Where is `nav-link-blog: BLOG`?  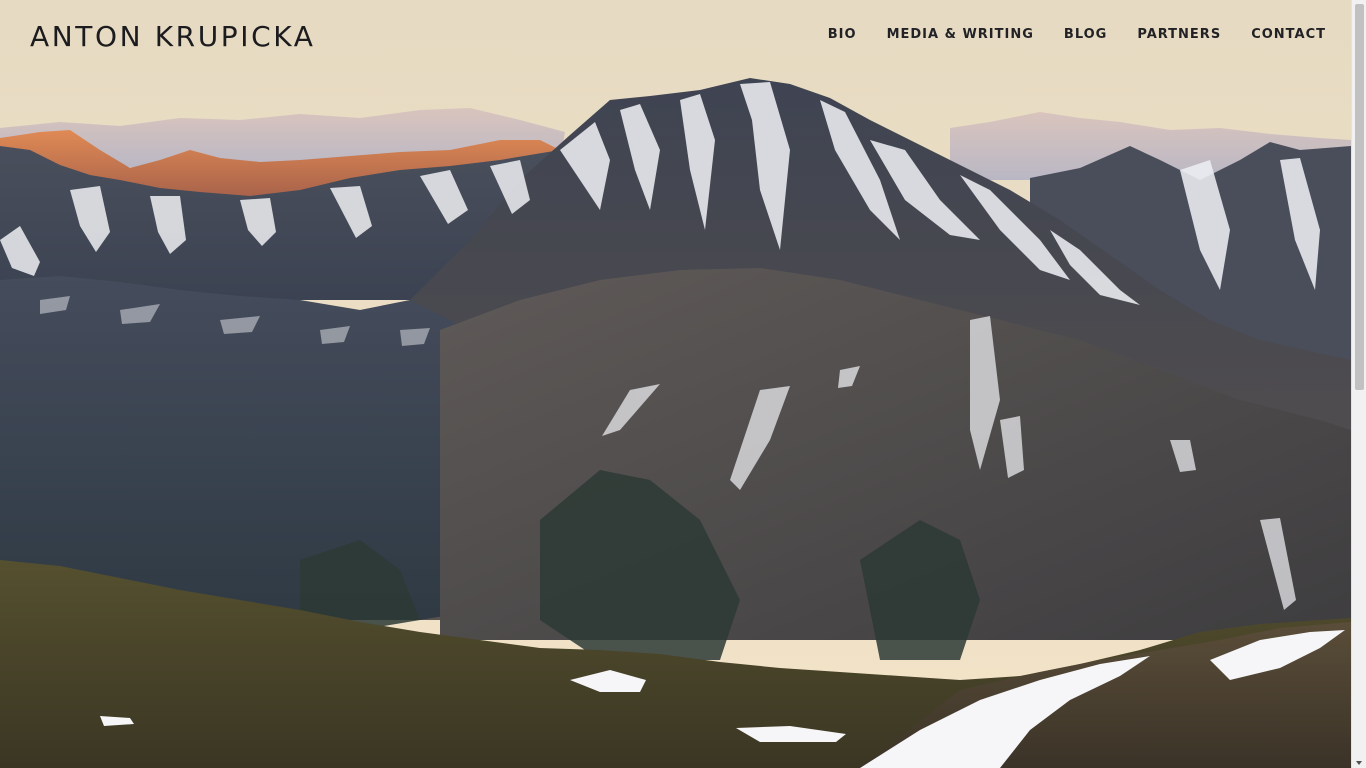 nav-link-blog: BLOG is located at coordinates (1085, 34).